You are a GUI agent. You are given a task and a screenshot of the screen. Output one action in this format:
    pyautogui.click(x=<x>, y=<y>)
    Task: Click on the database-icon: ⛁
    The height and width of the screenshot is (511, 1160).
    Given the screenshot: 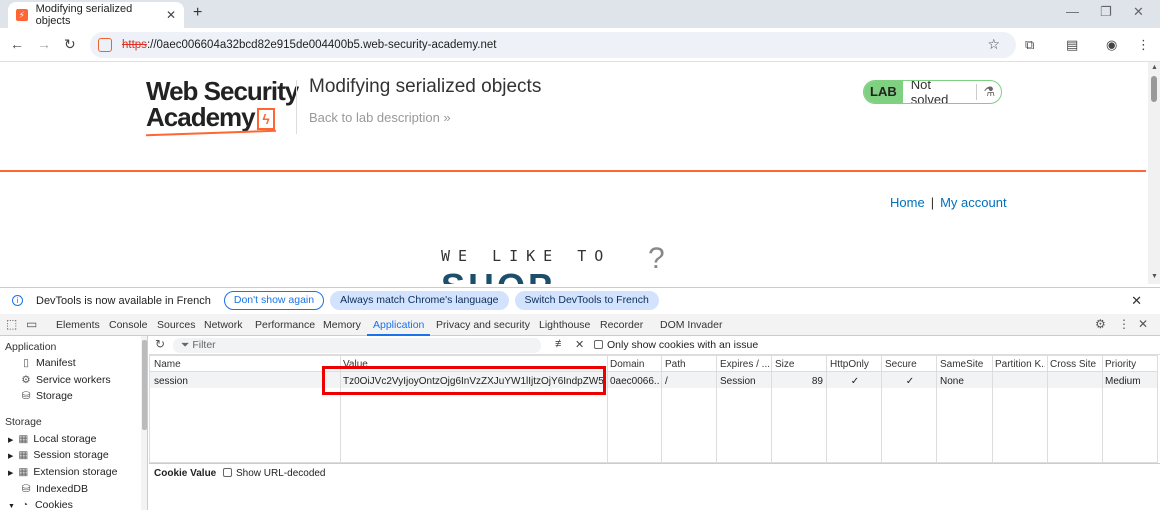 What is the action you would take?
    pyautogui.click(x=26, y=489)
    